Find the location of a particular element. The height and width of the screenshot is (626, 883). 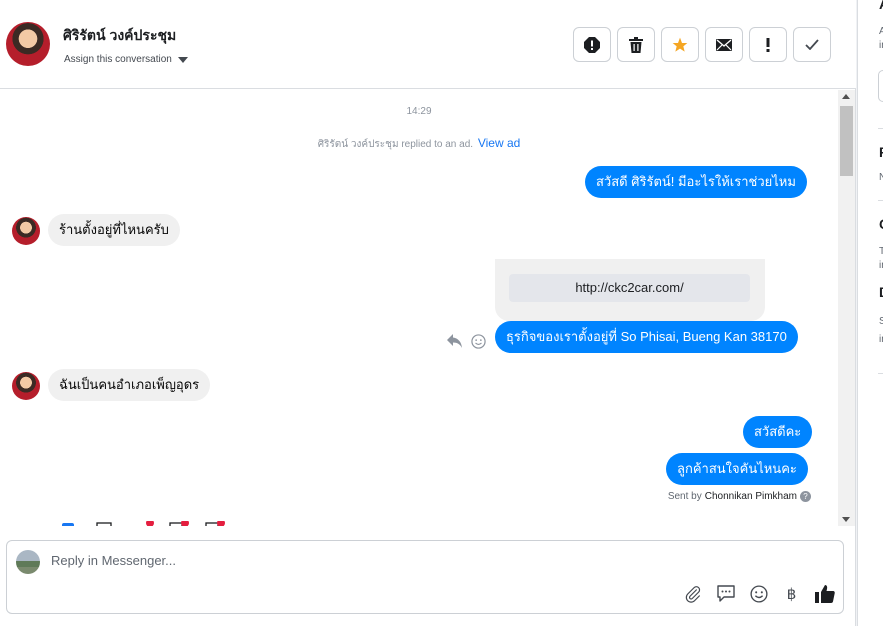

mark-done-button is located at coordinates (812, 44).